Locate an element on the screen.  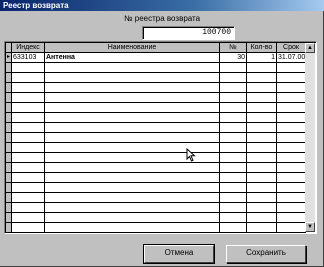
header-index: Индекс is located at coordinates (28, 48).